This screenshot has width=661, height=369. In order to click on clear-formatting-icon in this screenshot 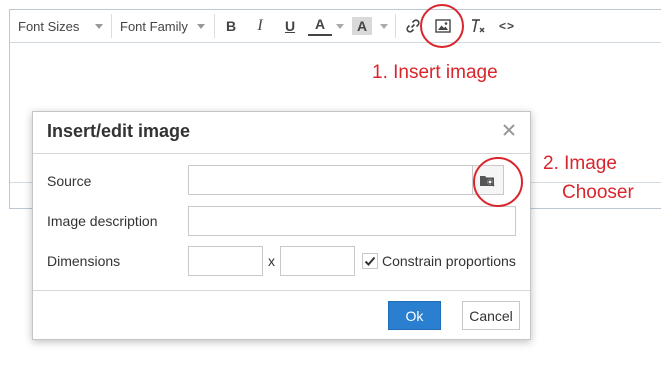, I will do `click(478, 26)`.